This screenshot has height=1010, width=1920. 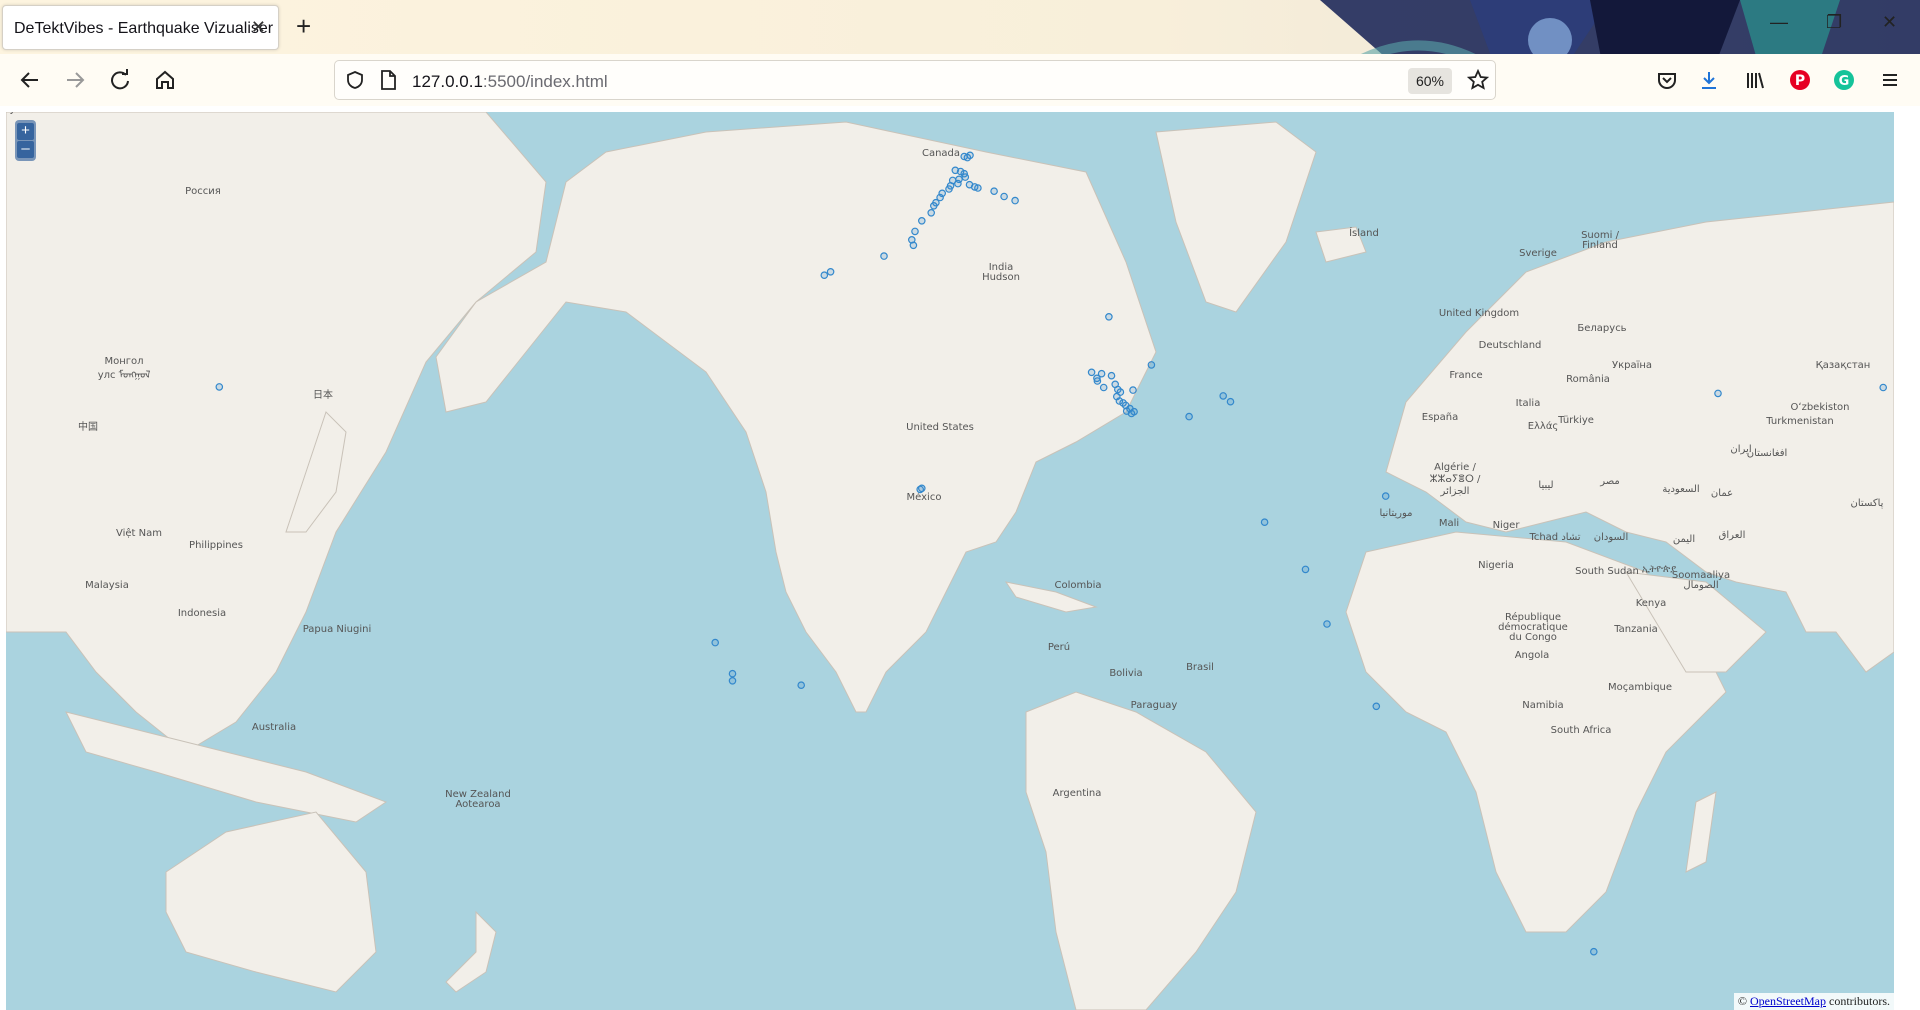 What do you see at coordinates (25, 131) in the screenshot?
I see `zoom-in-button: +` at bounding box center [25, 131].